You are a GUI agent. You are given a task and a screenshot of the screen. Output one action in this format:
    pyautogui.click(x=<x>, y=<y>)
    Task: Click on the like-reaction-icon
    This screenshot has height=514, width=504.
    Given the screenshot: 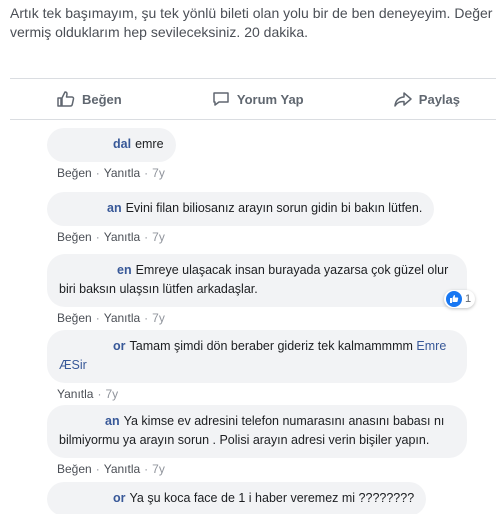 What is the action you would take?
    pyautogui.click(x=454, y=299)
    